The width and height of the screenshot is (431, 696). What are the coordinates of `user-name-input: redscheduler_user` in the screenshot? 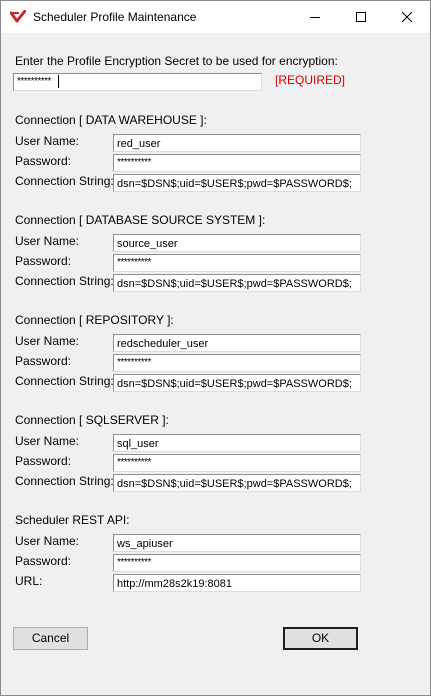 It's located at (237, 343).